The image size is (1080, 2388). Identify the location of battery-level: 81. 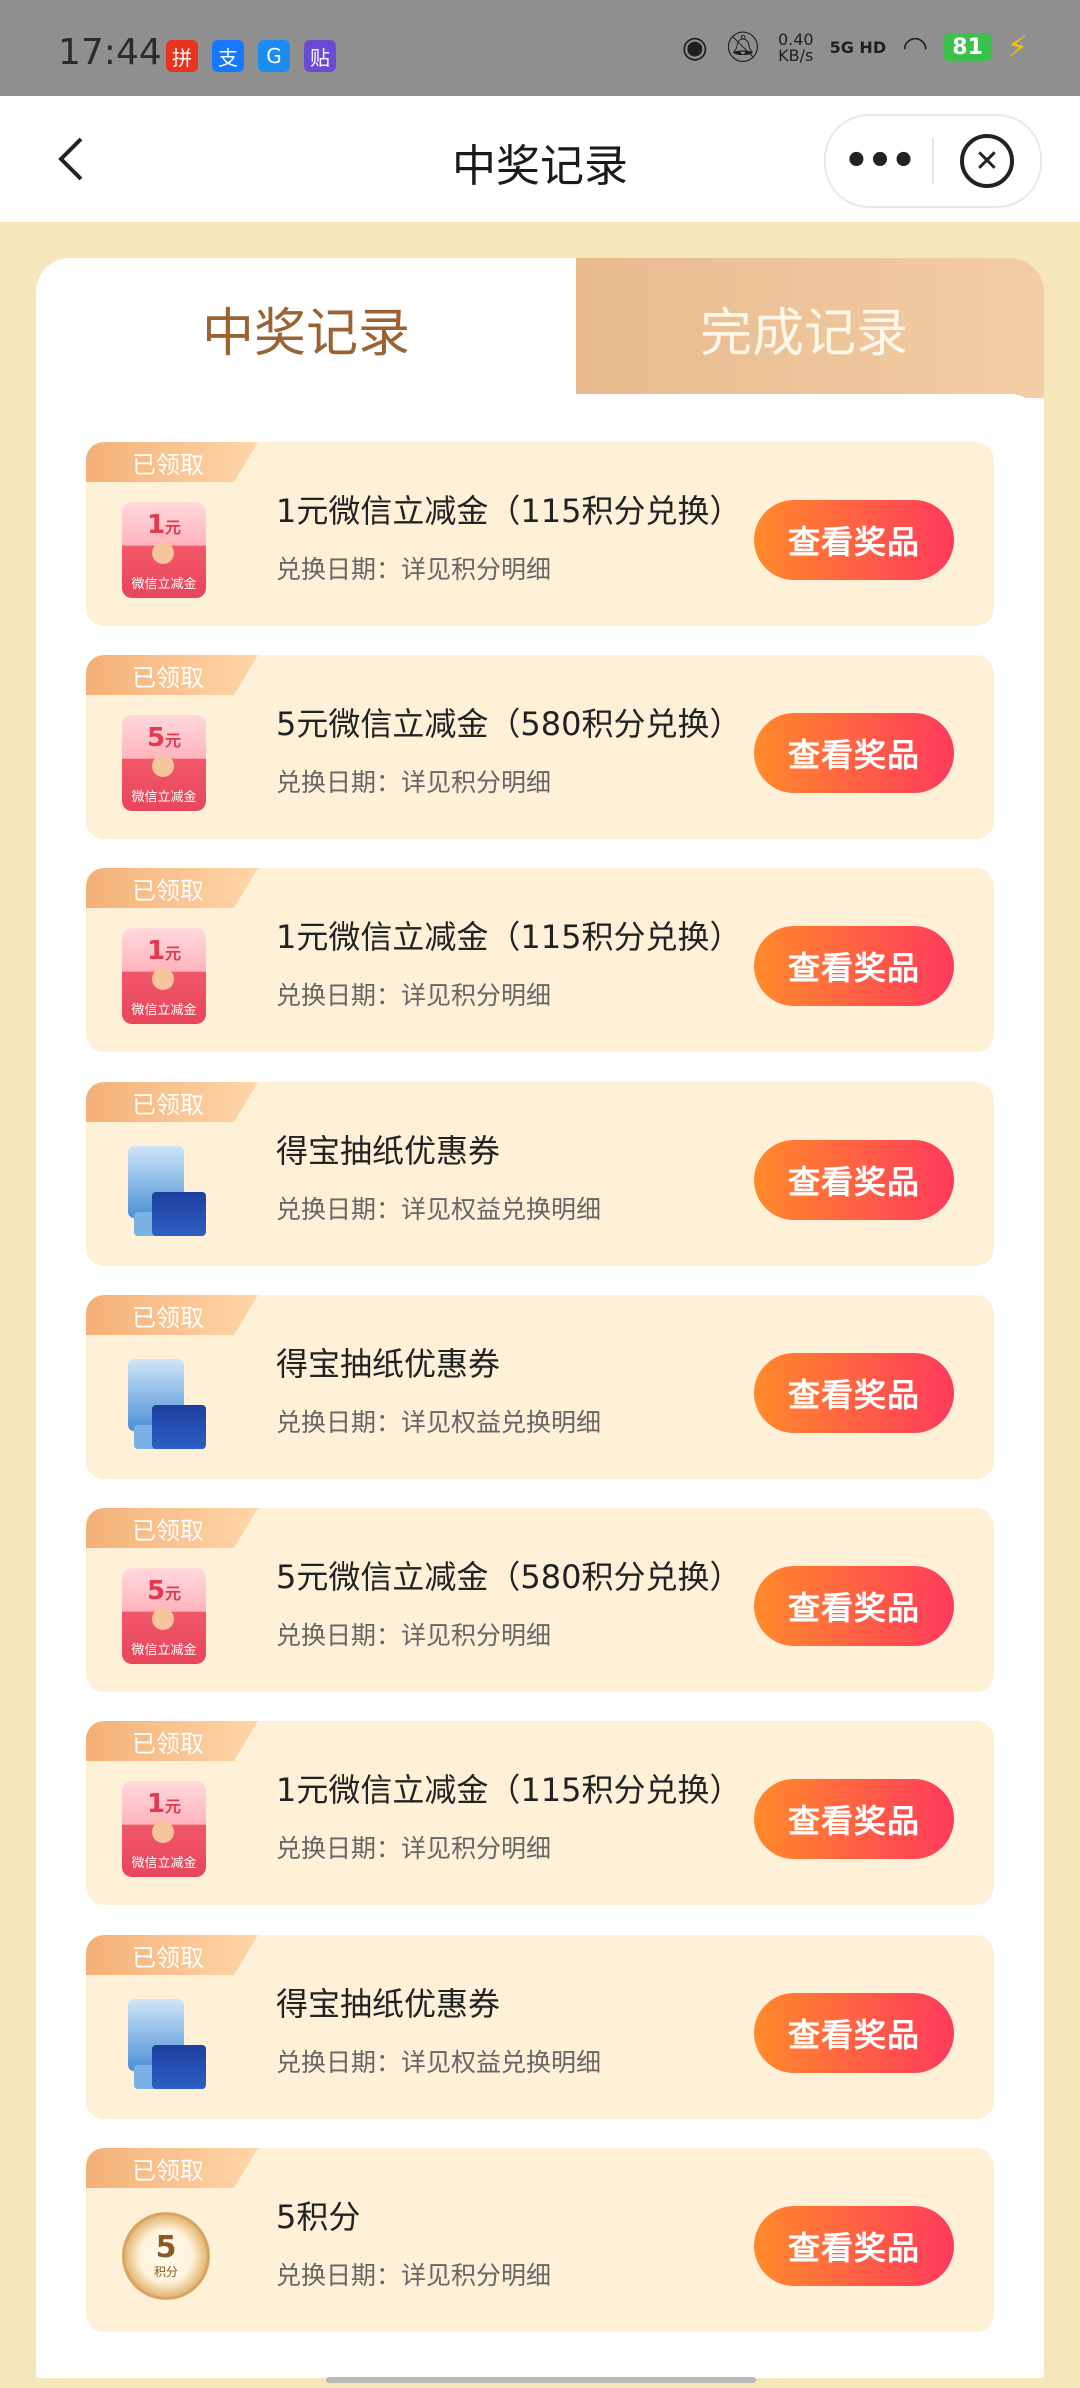
(967, 47).